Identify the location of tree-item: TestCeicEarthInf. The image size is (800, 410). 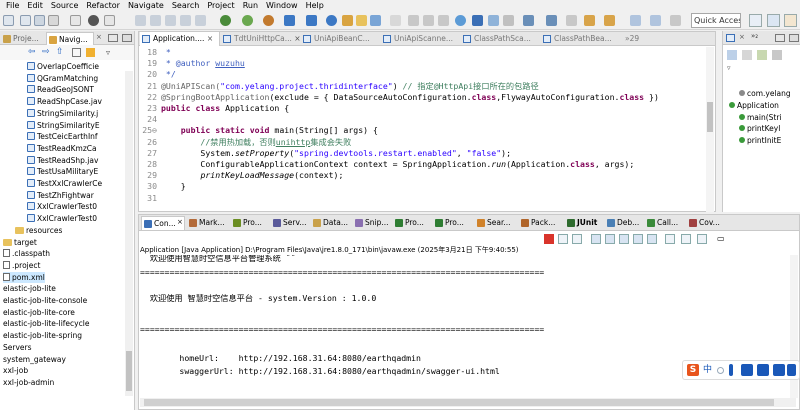
(62, 136).